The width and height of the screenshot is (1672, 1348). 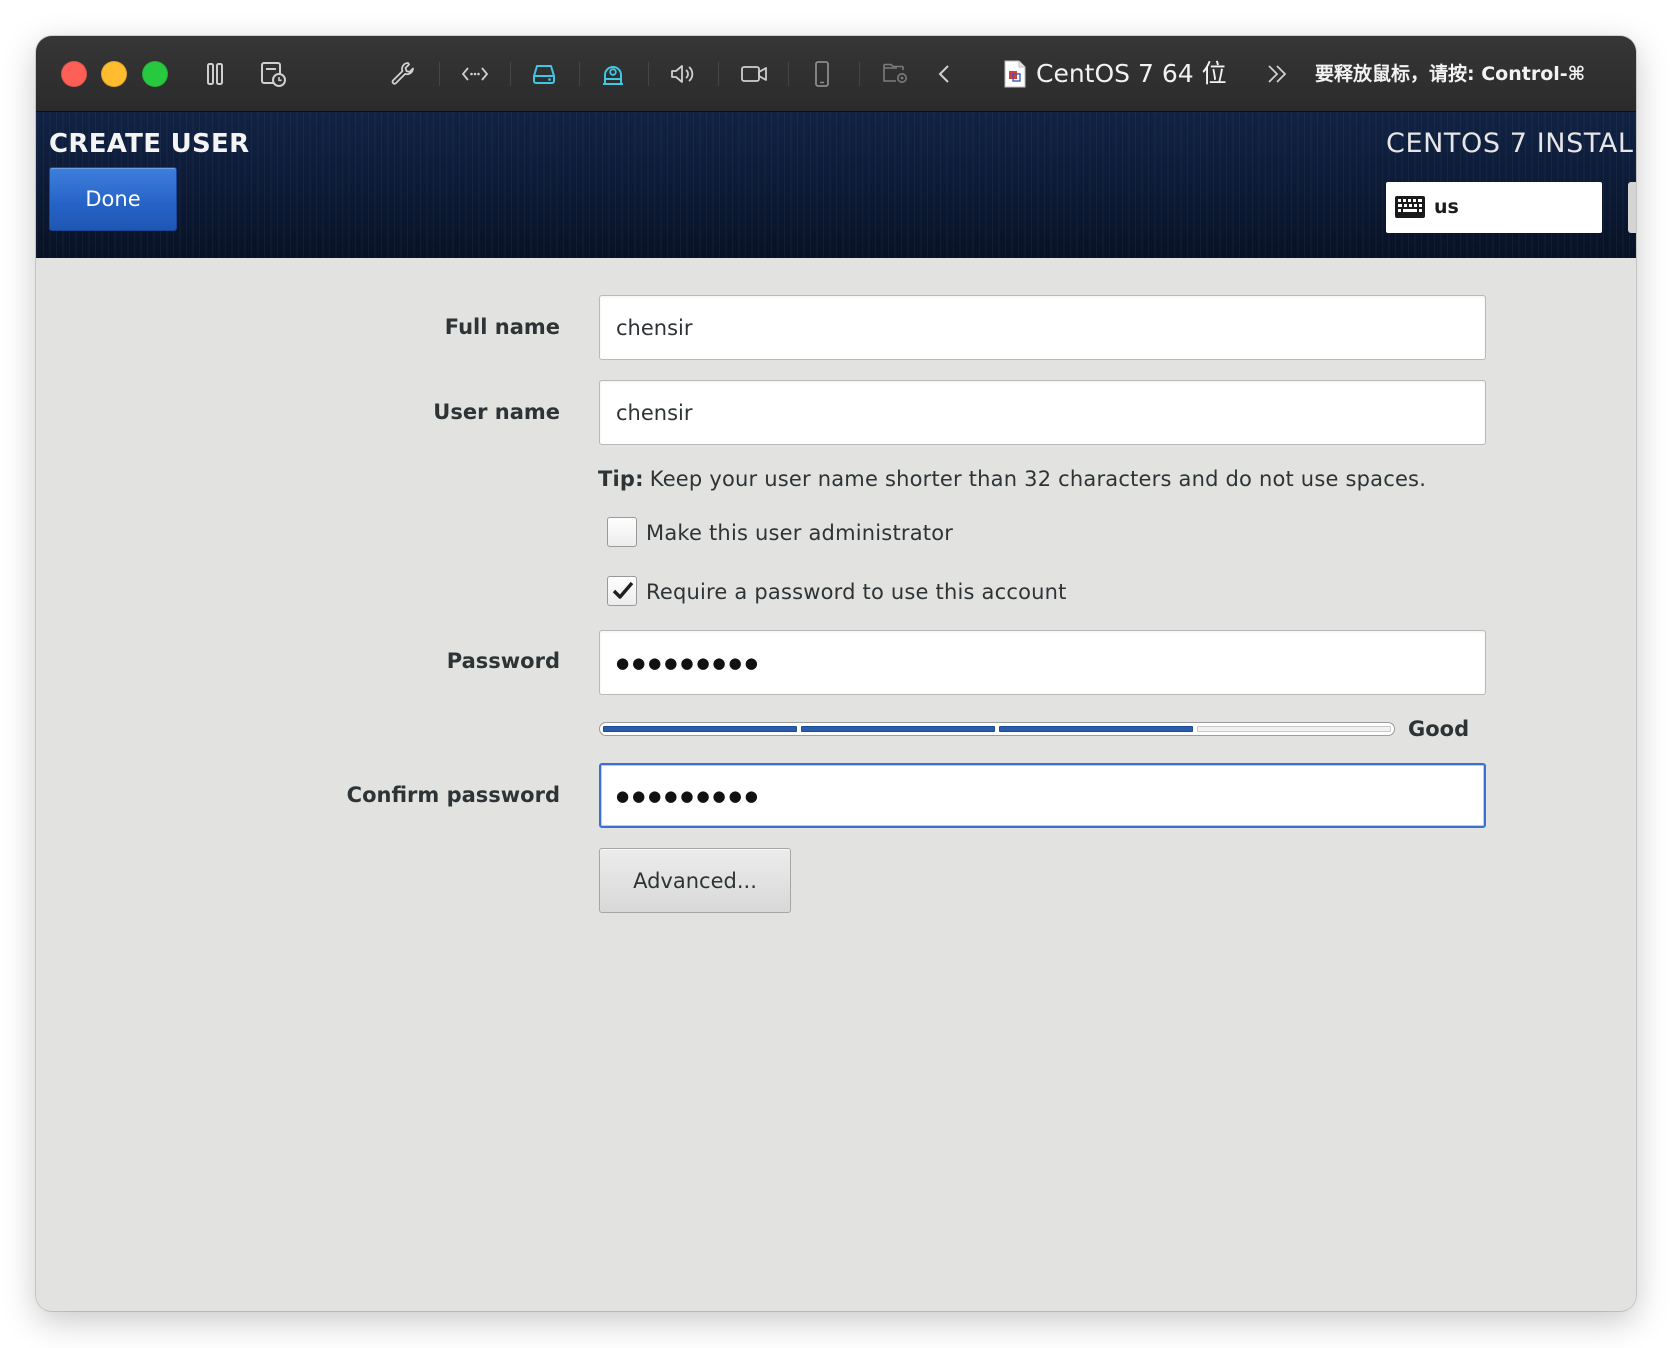 I want to click on password-strength-bar, so click(x=997, y=729).